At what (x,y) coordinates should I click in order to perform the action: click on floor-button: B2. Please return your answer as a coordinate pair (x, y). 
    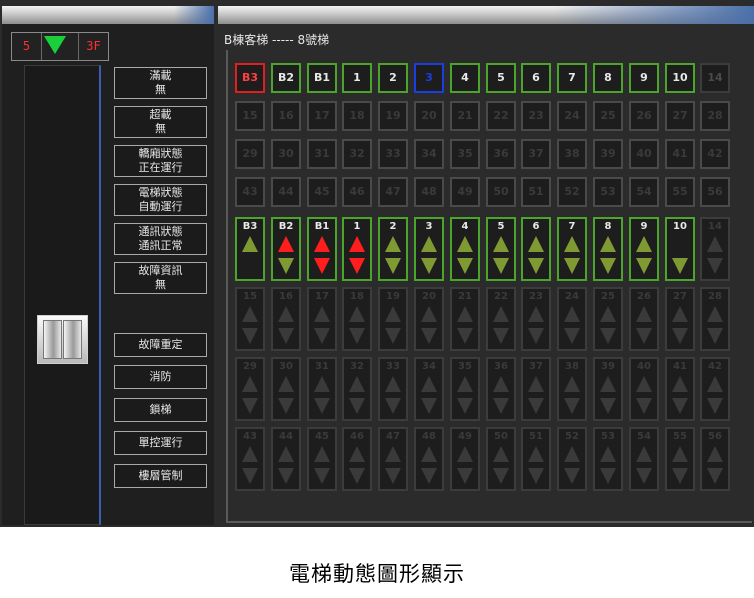
    Looking at the image, I should click on (286, 78).